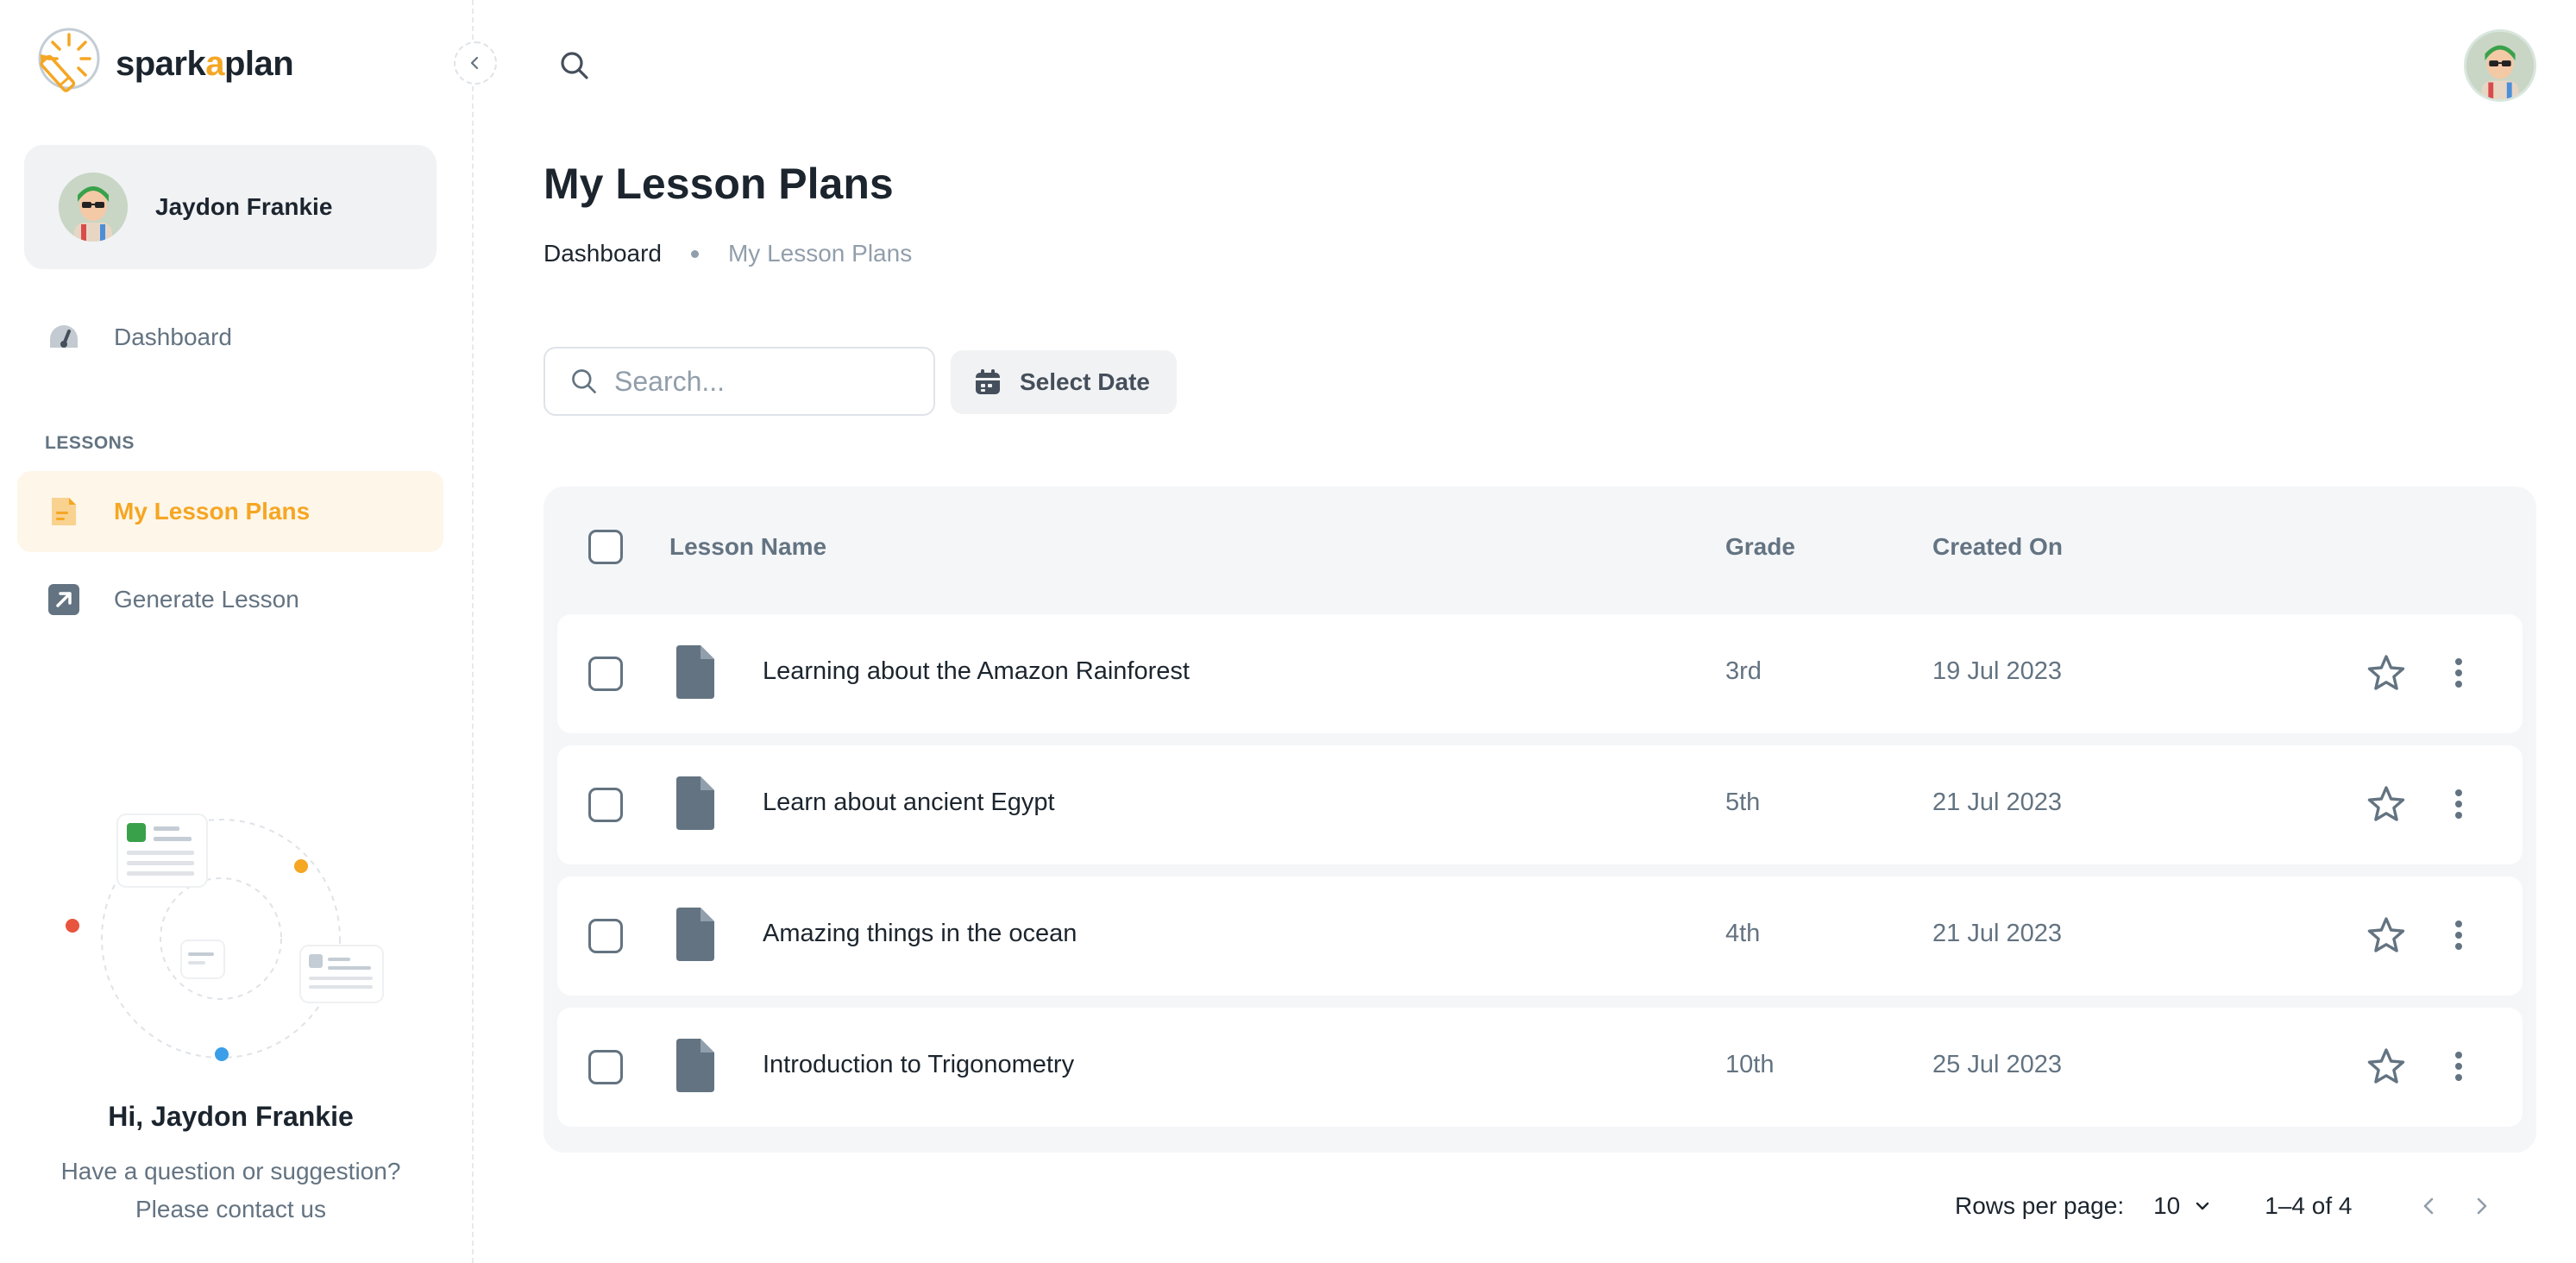  Describe the element at coordinates (2040, 1206) in the screenshot. I see `rows-per-page-label: Rows per page:` at that location.